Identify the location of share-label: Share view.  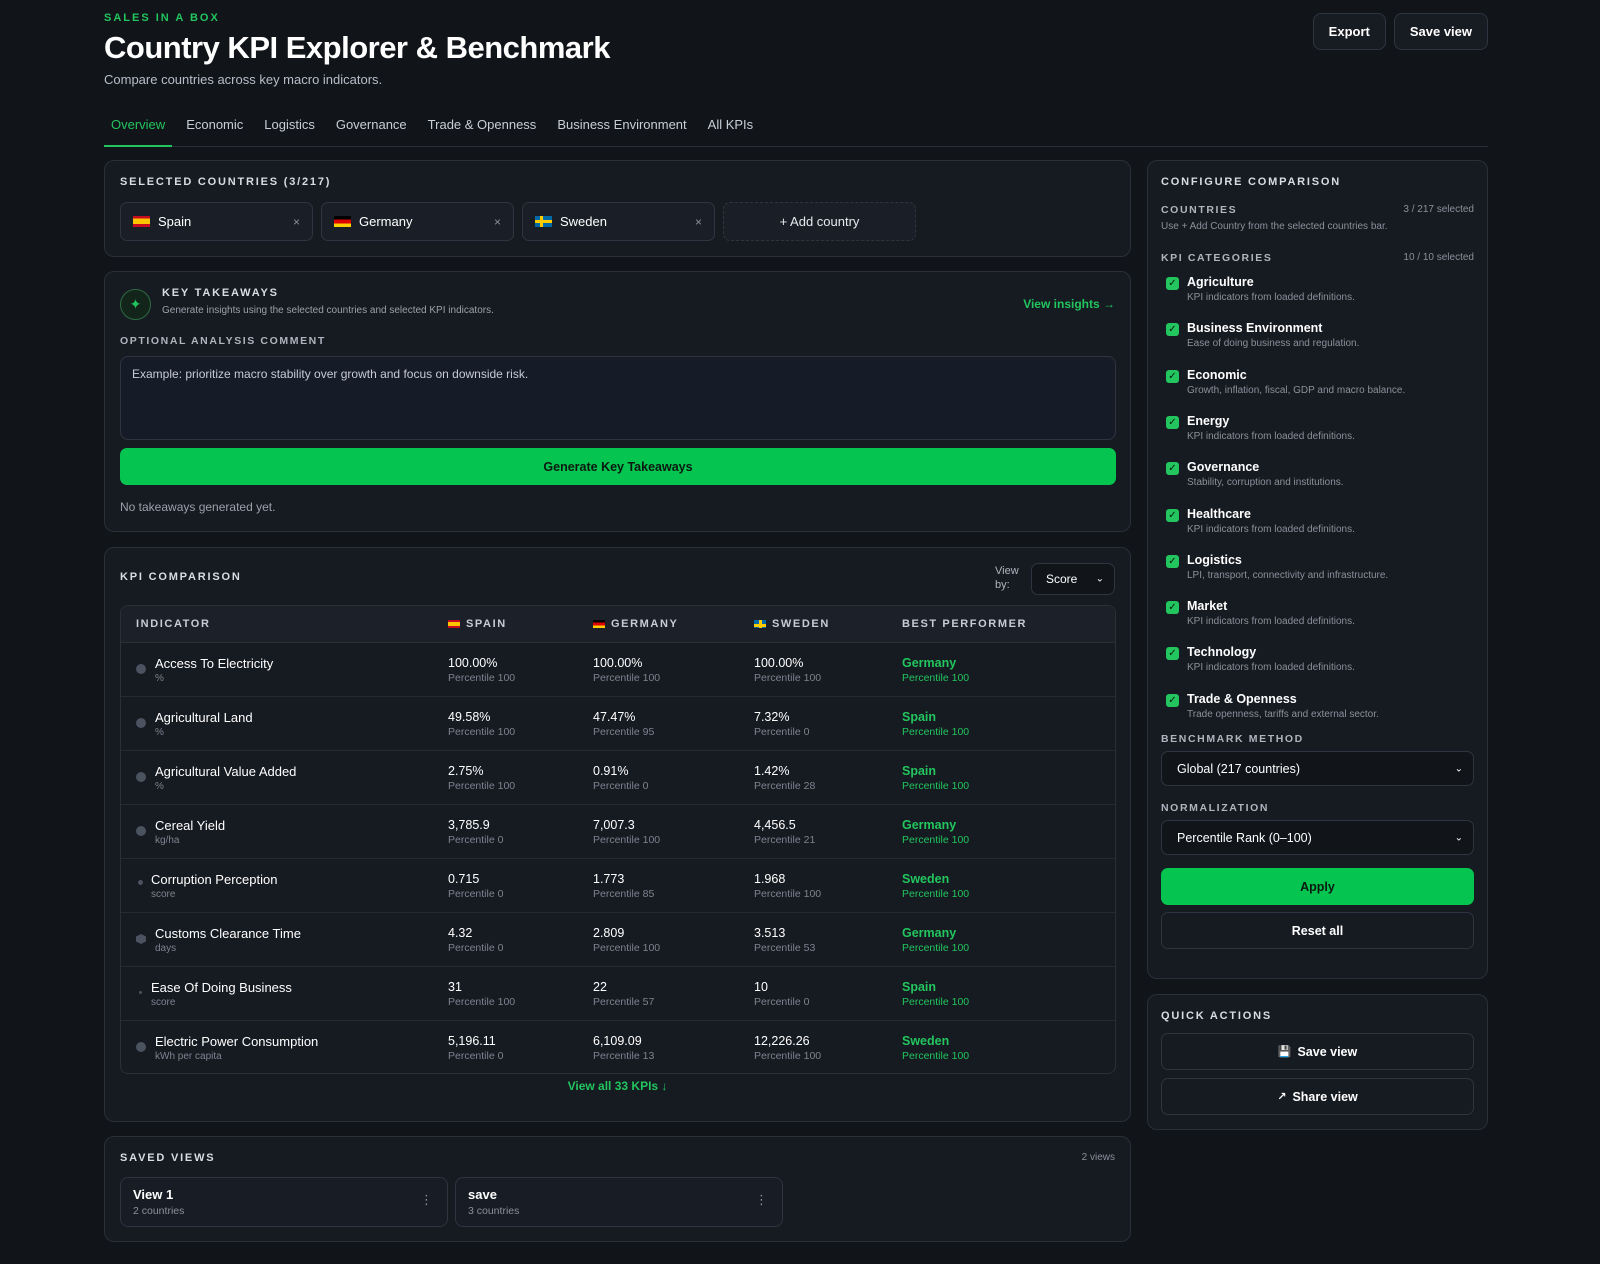
(1325, 1096).